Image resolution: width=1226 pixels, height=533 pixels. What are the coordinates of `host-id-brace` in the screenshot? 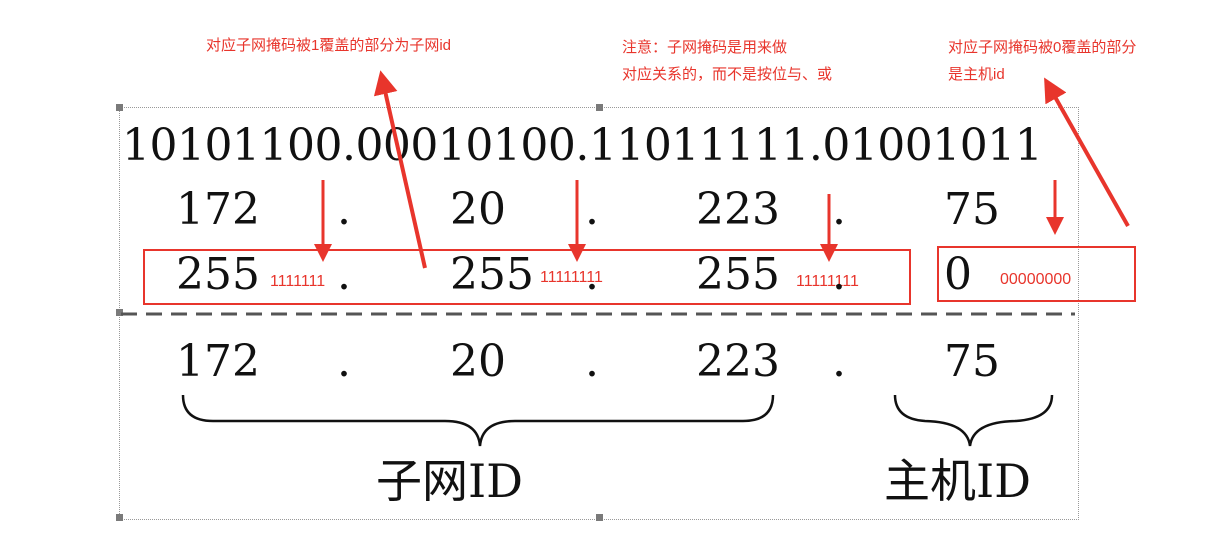 It's located at (973, 420).